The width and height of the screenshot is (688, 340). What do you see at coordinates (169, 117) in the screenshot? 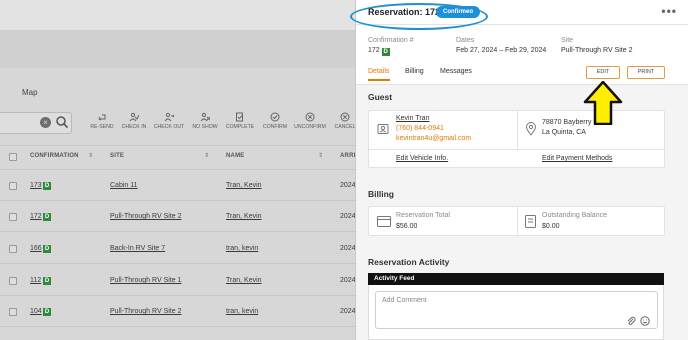
I see `check-out-icon` at bounding box center [169, 117].